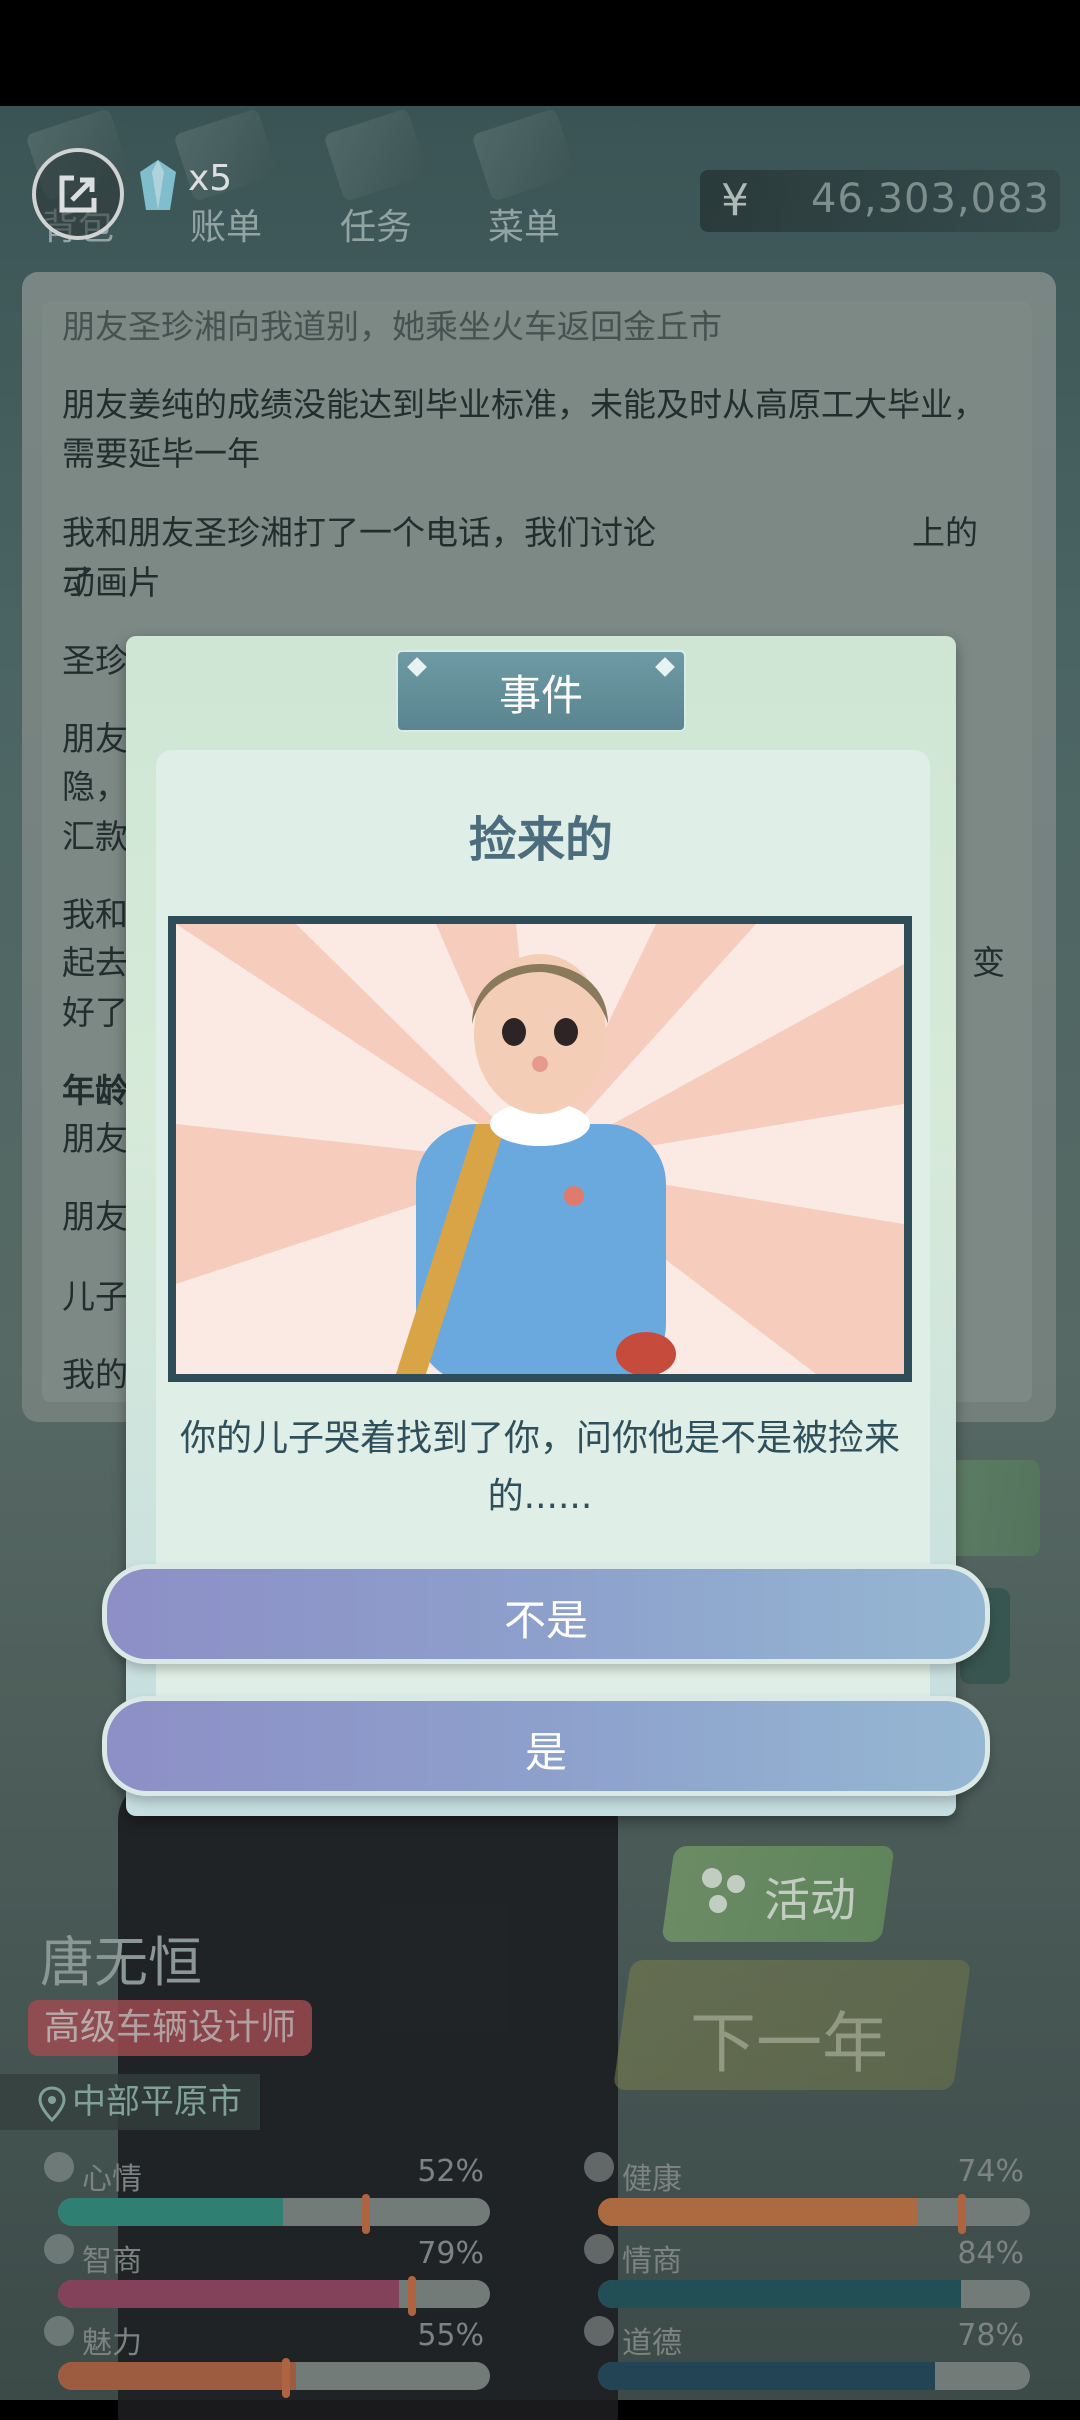  What do you see at coordinates (546, 1746) in the screenshot?
I see `choice-yes-button: 是` at bounding box center [546, 1746].